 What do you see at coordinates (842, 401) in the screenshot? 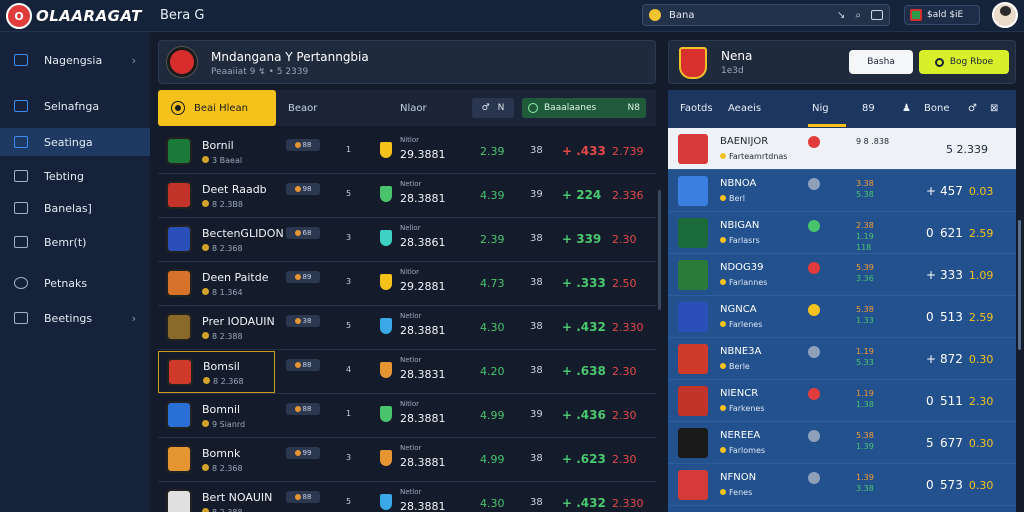
I see `table-row: NIENCR Farkenes 1.19 1.38 0 511 2.30` at bounding box center [842, 401].